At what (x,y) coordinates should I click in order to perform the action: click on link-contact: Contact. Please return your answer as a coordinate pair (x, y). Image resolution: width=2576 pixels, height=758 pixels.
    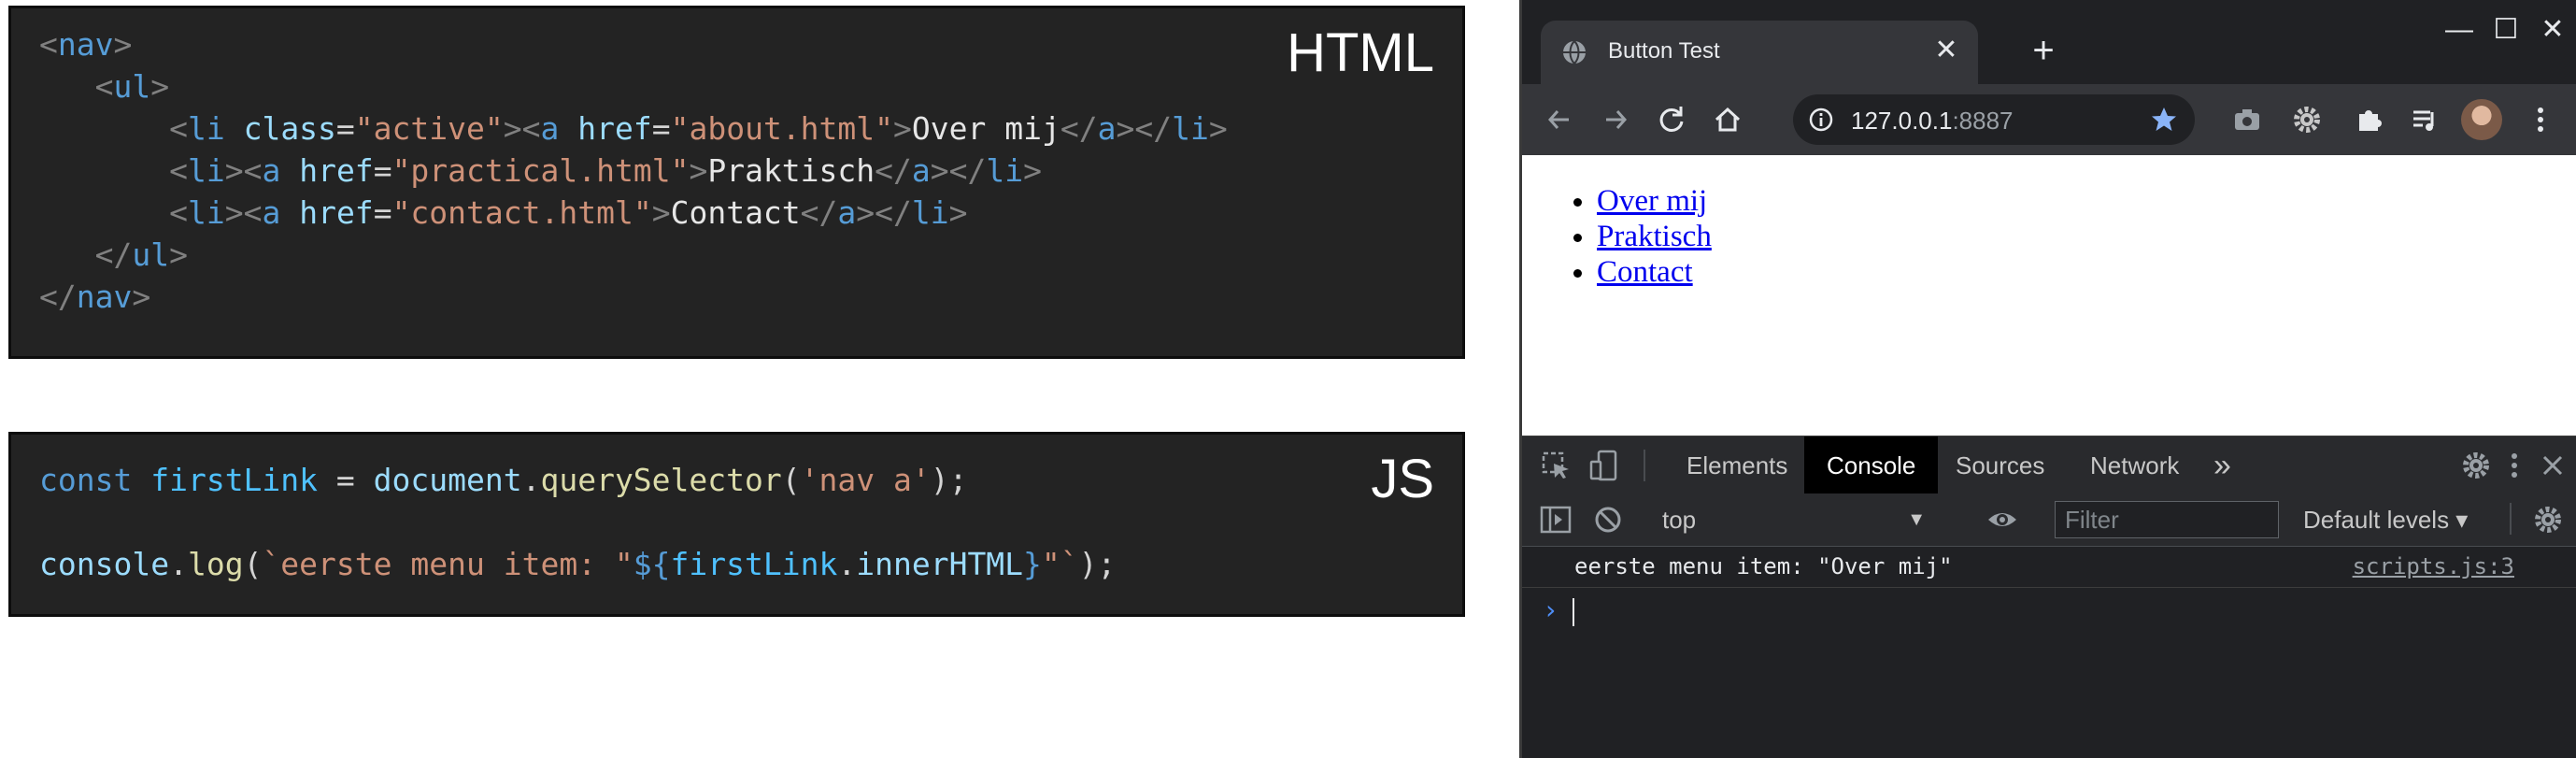
    Looking at the image, I should click on (1645, 272).